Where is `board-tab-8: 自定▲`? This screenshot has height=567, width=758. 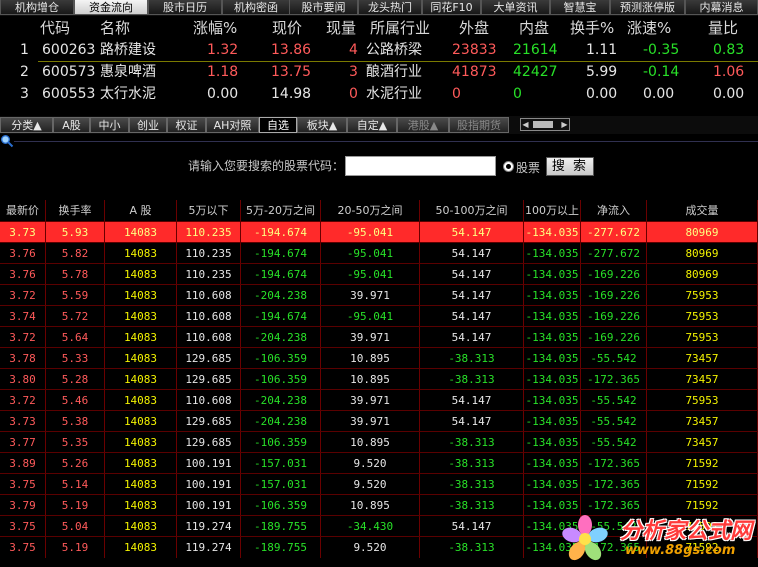
board-tab-8: 自定▲ is located at coordinates (372, 125).